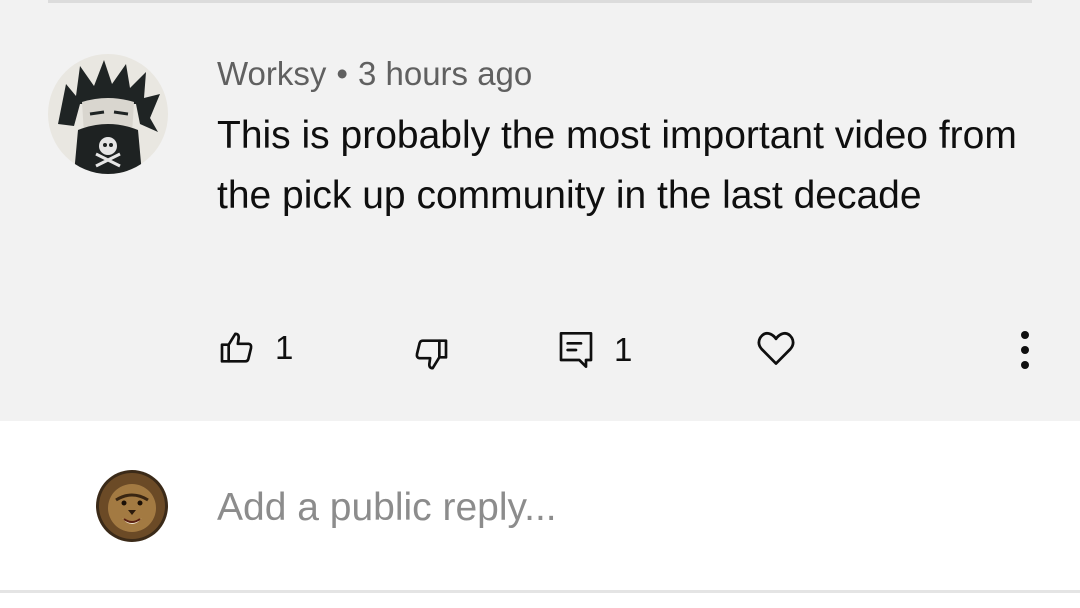  I want to click on reply-count: 1, so click(623, 349).